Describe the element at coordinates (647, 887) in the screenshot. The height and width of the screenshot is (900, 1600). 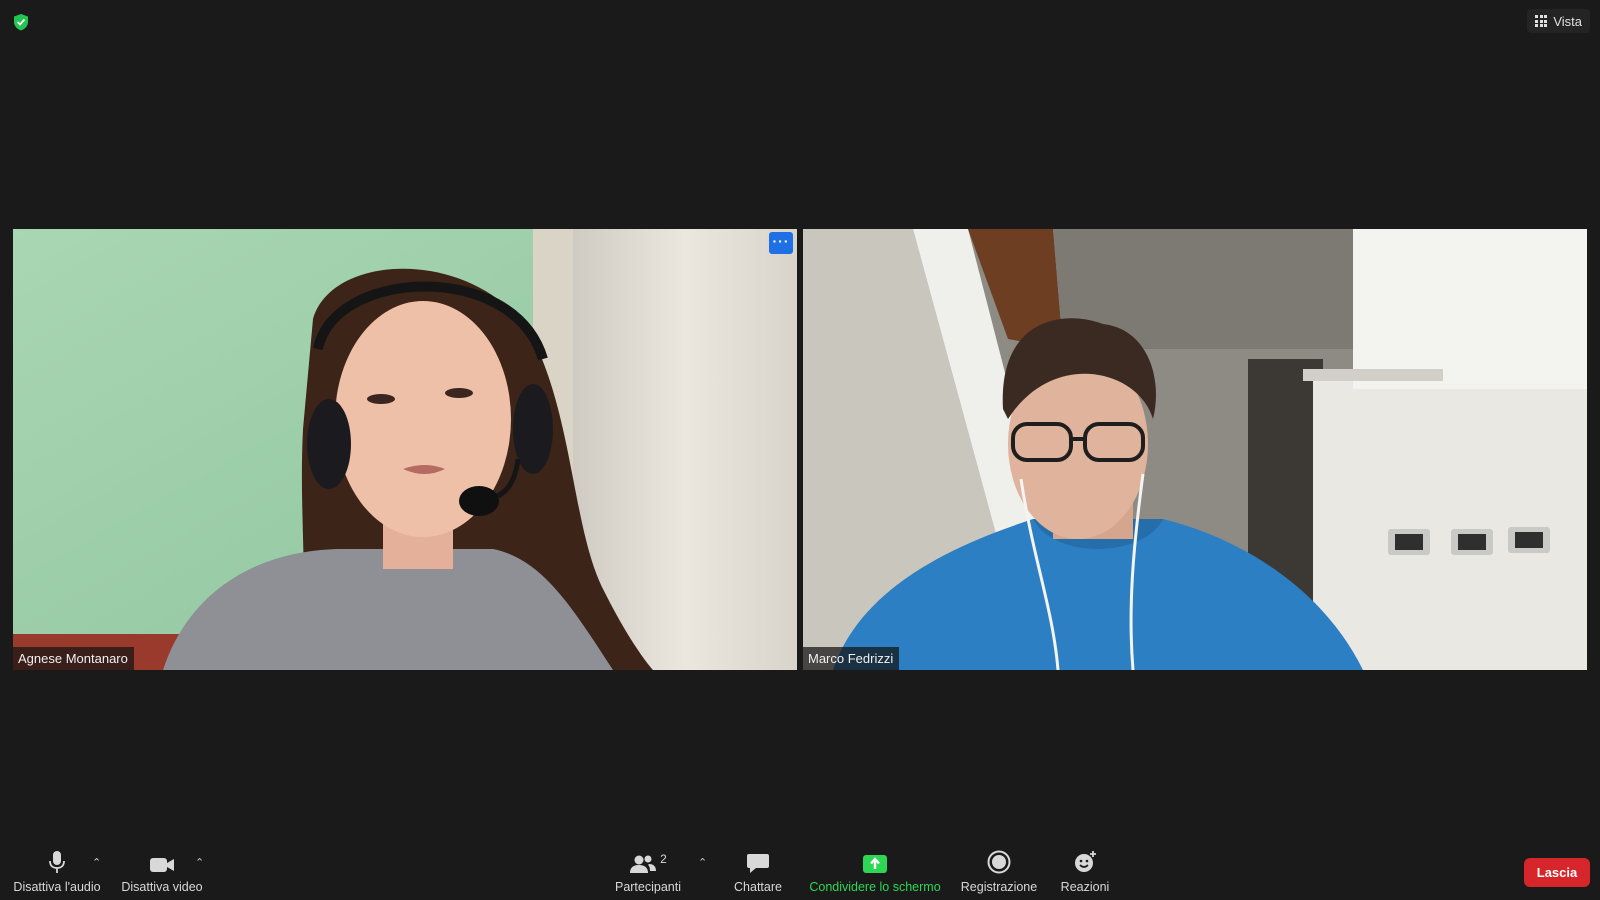
I see `participants-label: Partecipanti` at that location.